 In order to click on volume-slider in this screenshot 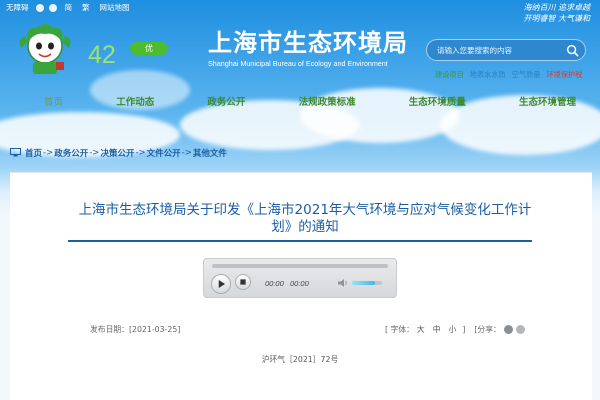, I will do `click(367, 283)`.